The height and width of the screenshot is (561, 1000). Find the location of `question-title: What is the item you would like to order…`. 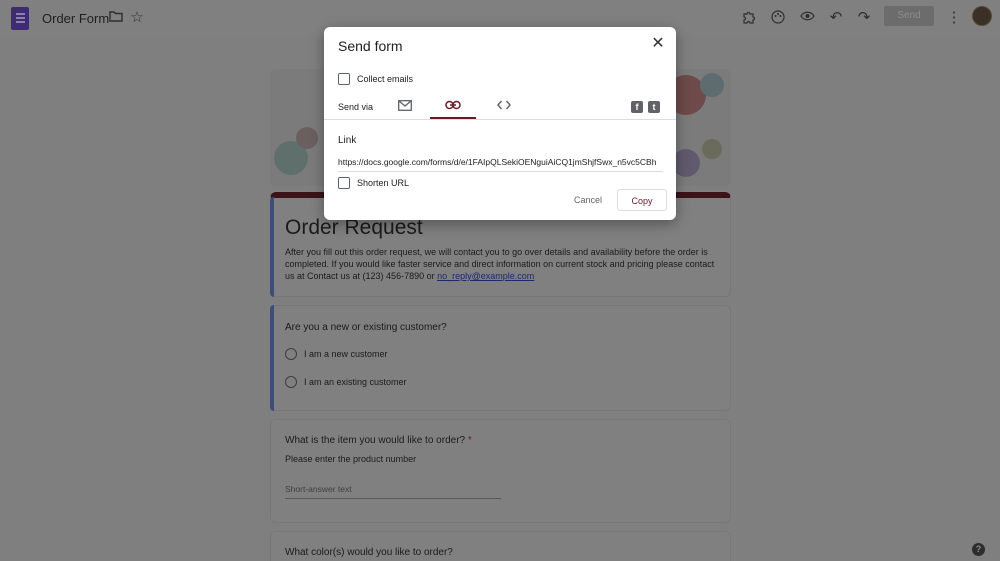

question-title: What is the item you would like to order… is located at coordinates (378, 440).